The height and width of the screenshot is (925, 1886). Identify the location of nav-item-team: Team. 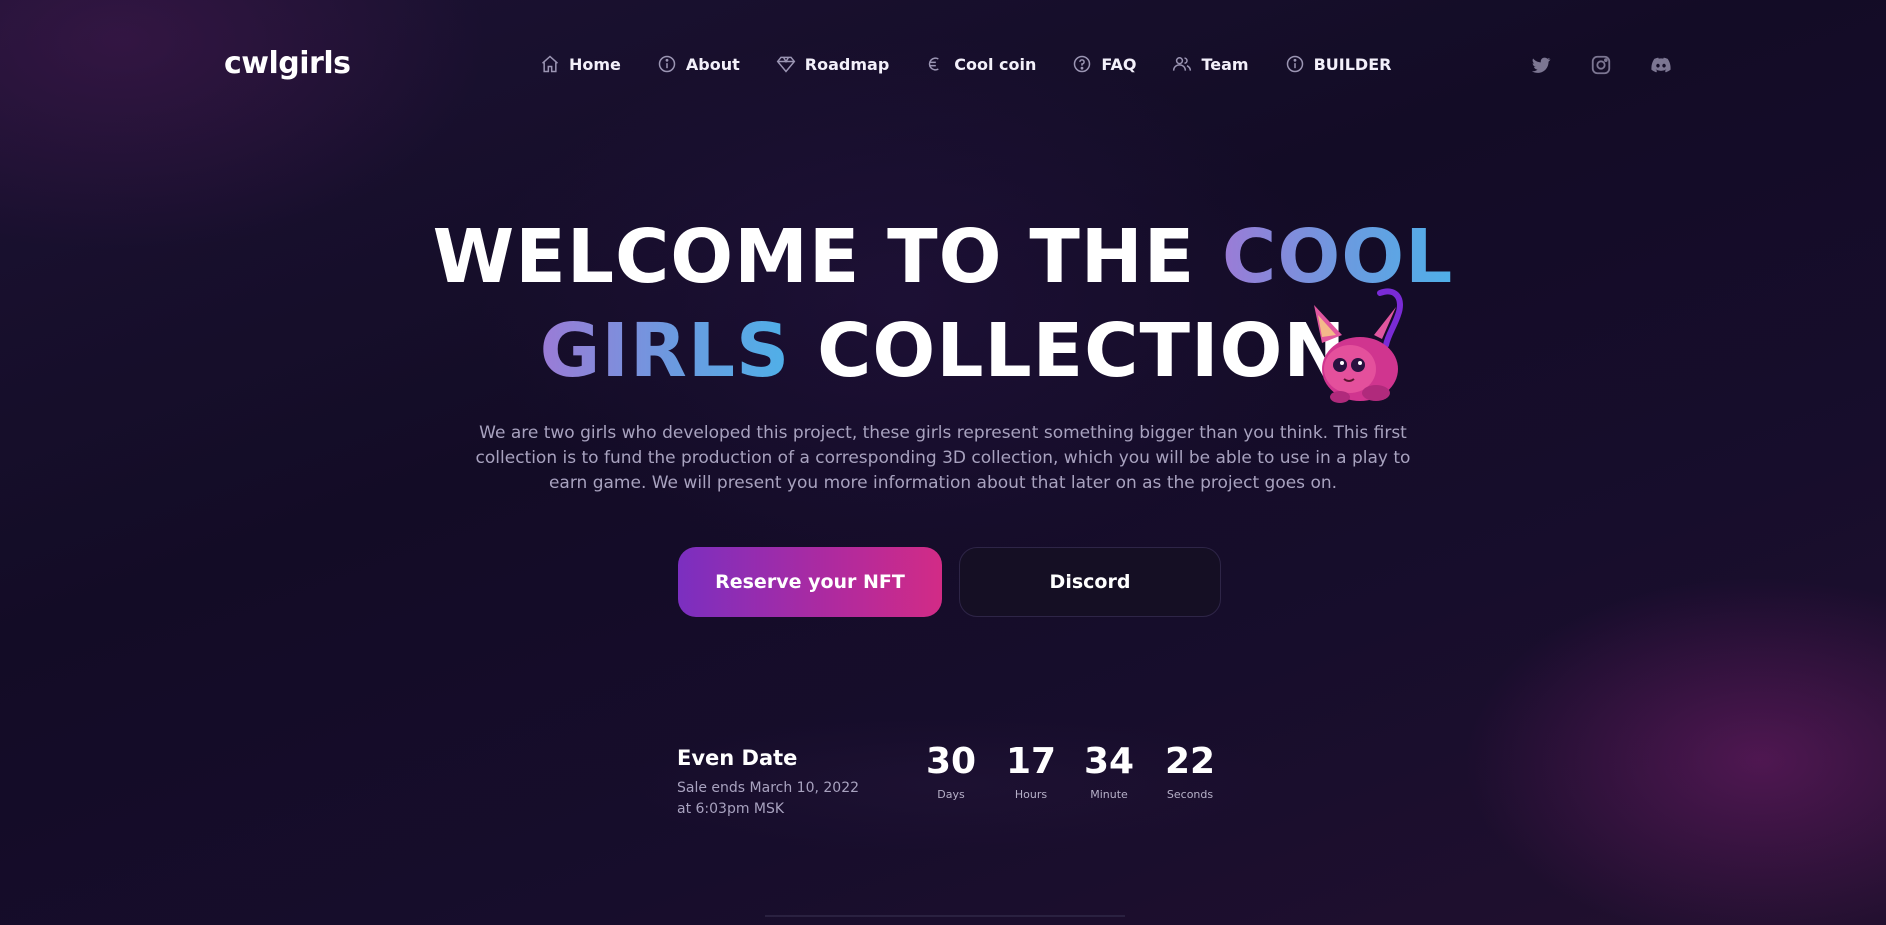
(1210, 64).